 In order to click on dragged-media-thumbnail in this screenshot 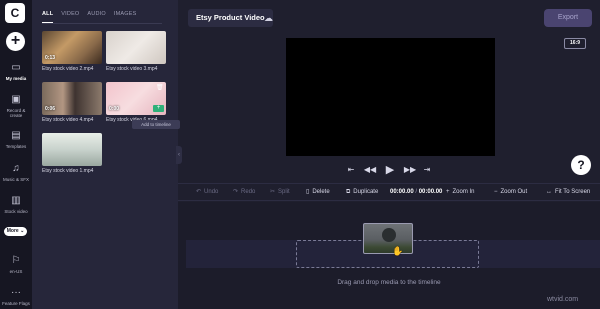, I will do `click(388, 238)`.